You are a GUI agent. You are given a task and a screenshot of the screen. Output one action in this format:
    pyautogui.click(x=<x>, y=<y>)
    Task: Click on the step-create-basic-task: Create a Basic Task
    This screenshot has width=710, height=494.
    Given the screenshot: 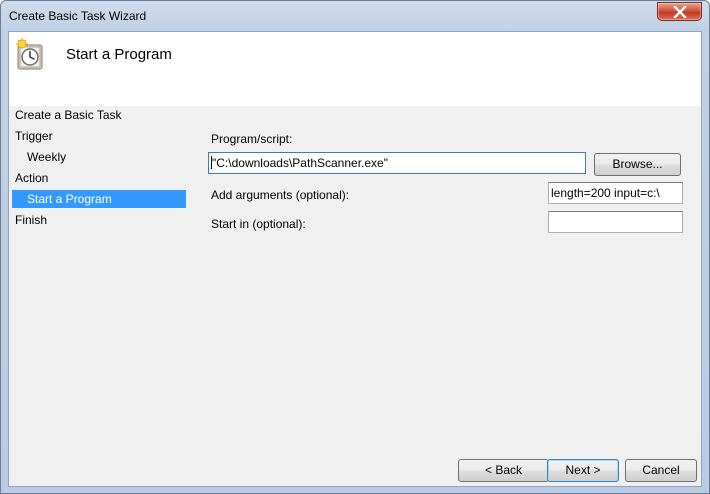 What is the action you would take?
    pyautogui.click(x=68, y=115)
    